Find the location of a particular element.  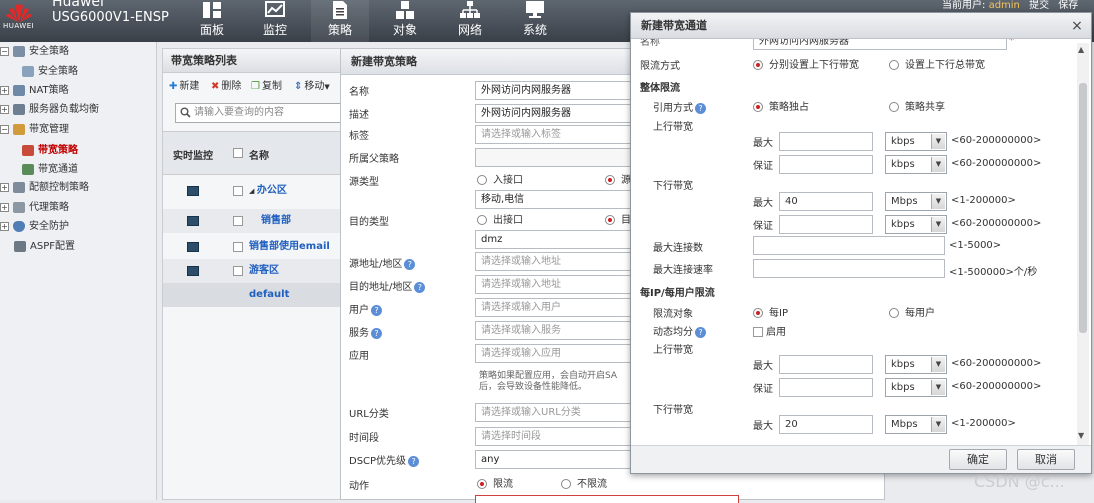

submit-link: 提交 is located at coordinates (1039, 5).